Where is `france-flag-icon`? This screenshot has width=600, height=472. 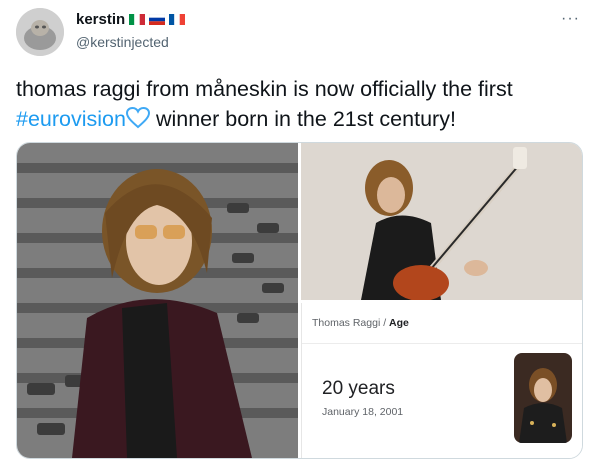
france-flag-icon is located at coordinates (177, 19).